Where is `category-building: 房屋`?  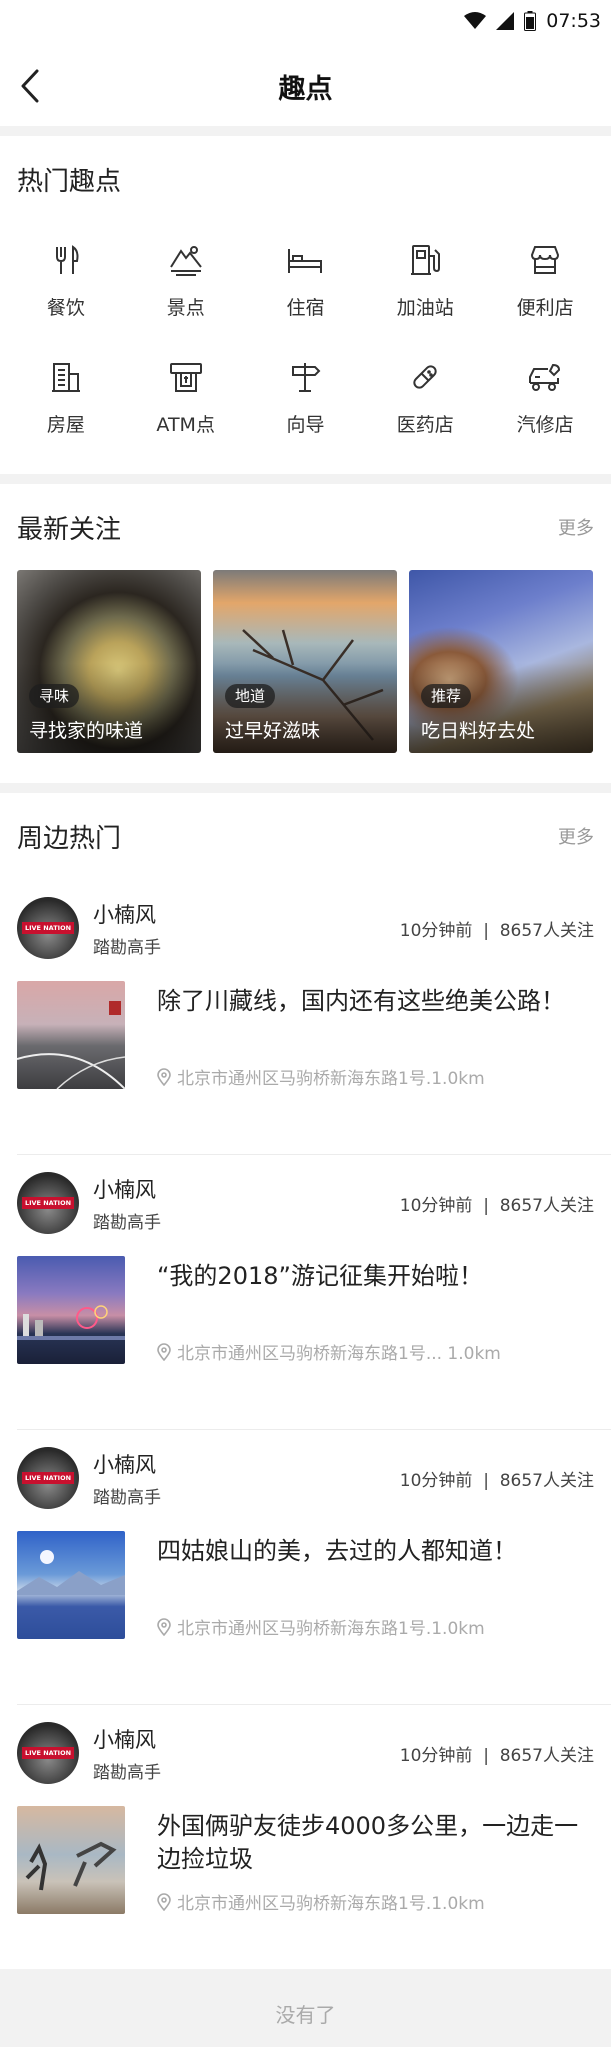
category-building: 房屋 is located at coordinates (66, 397).